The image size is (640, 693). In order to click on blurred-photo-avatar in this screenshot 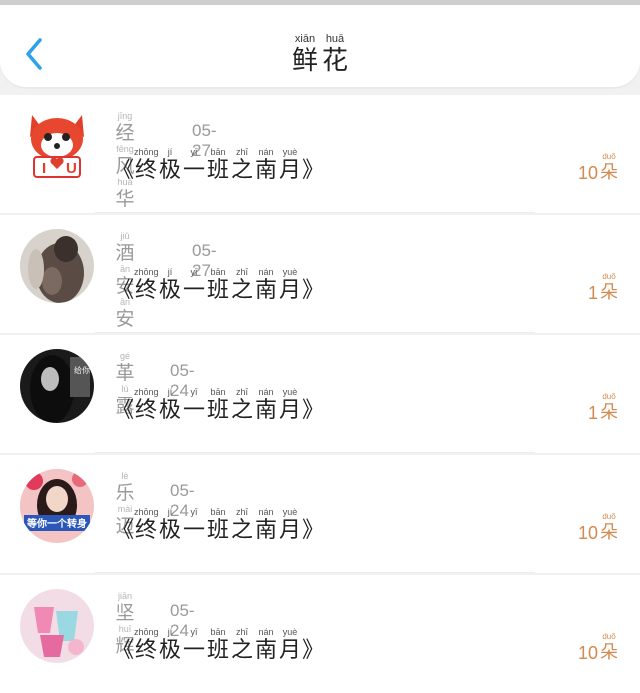, I will do `click(57, 266)`.